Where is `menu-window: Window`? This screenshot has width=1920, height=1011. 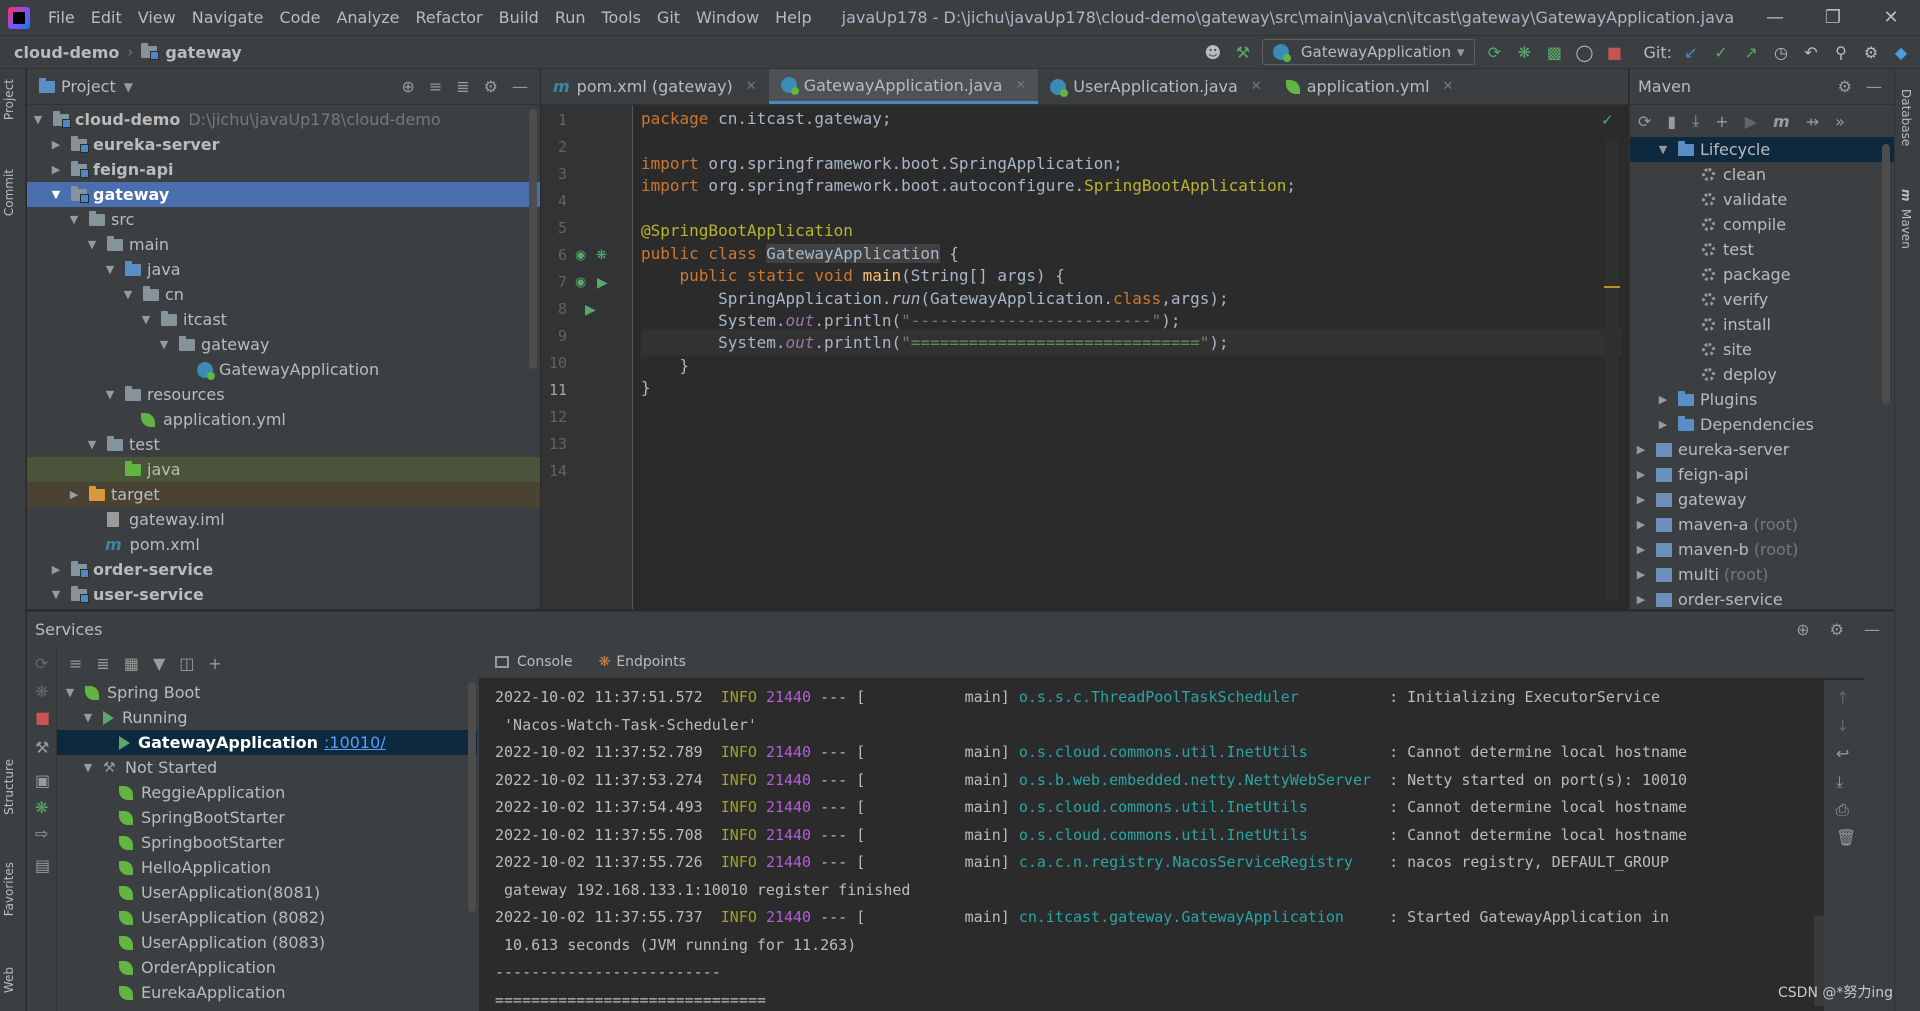
menu-window: Window is located at coordinates (727, 17).